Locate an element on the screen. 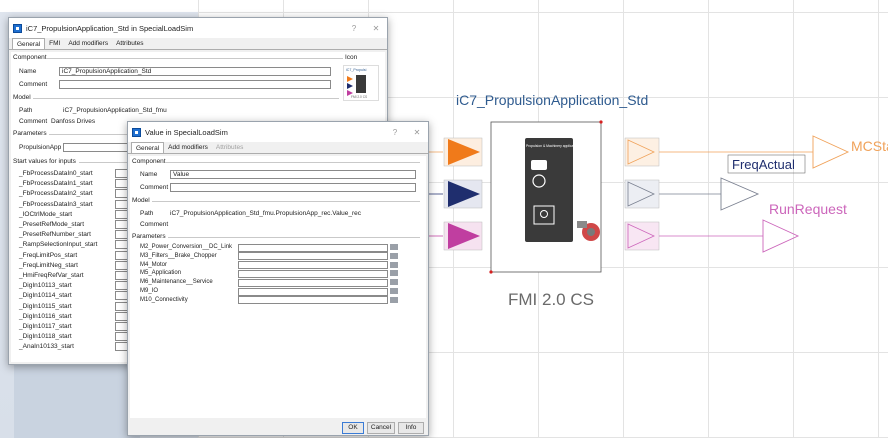  parameter-label: M6_Maintenance__Service is located at coordinates (176, 282).